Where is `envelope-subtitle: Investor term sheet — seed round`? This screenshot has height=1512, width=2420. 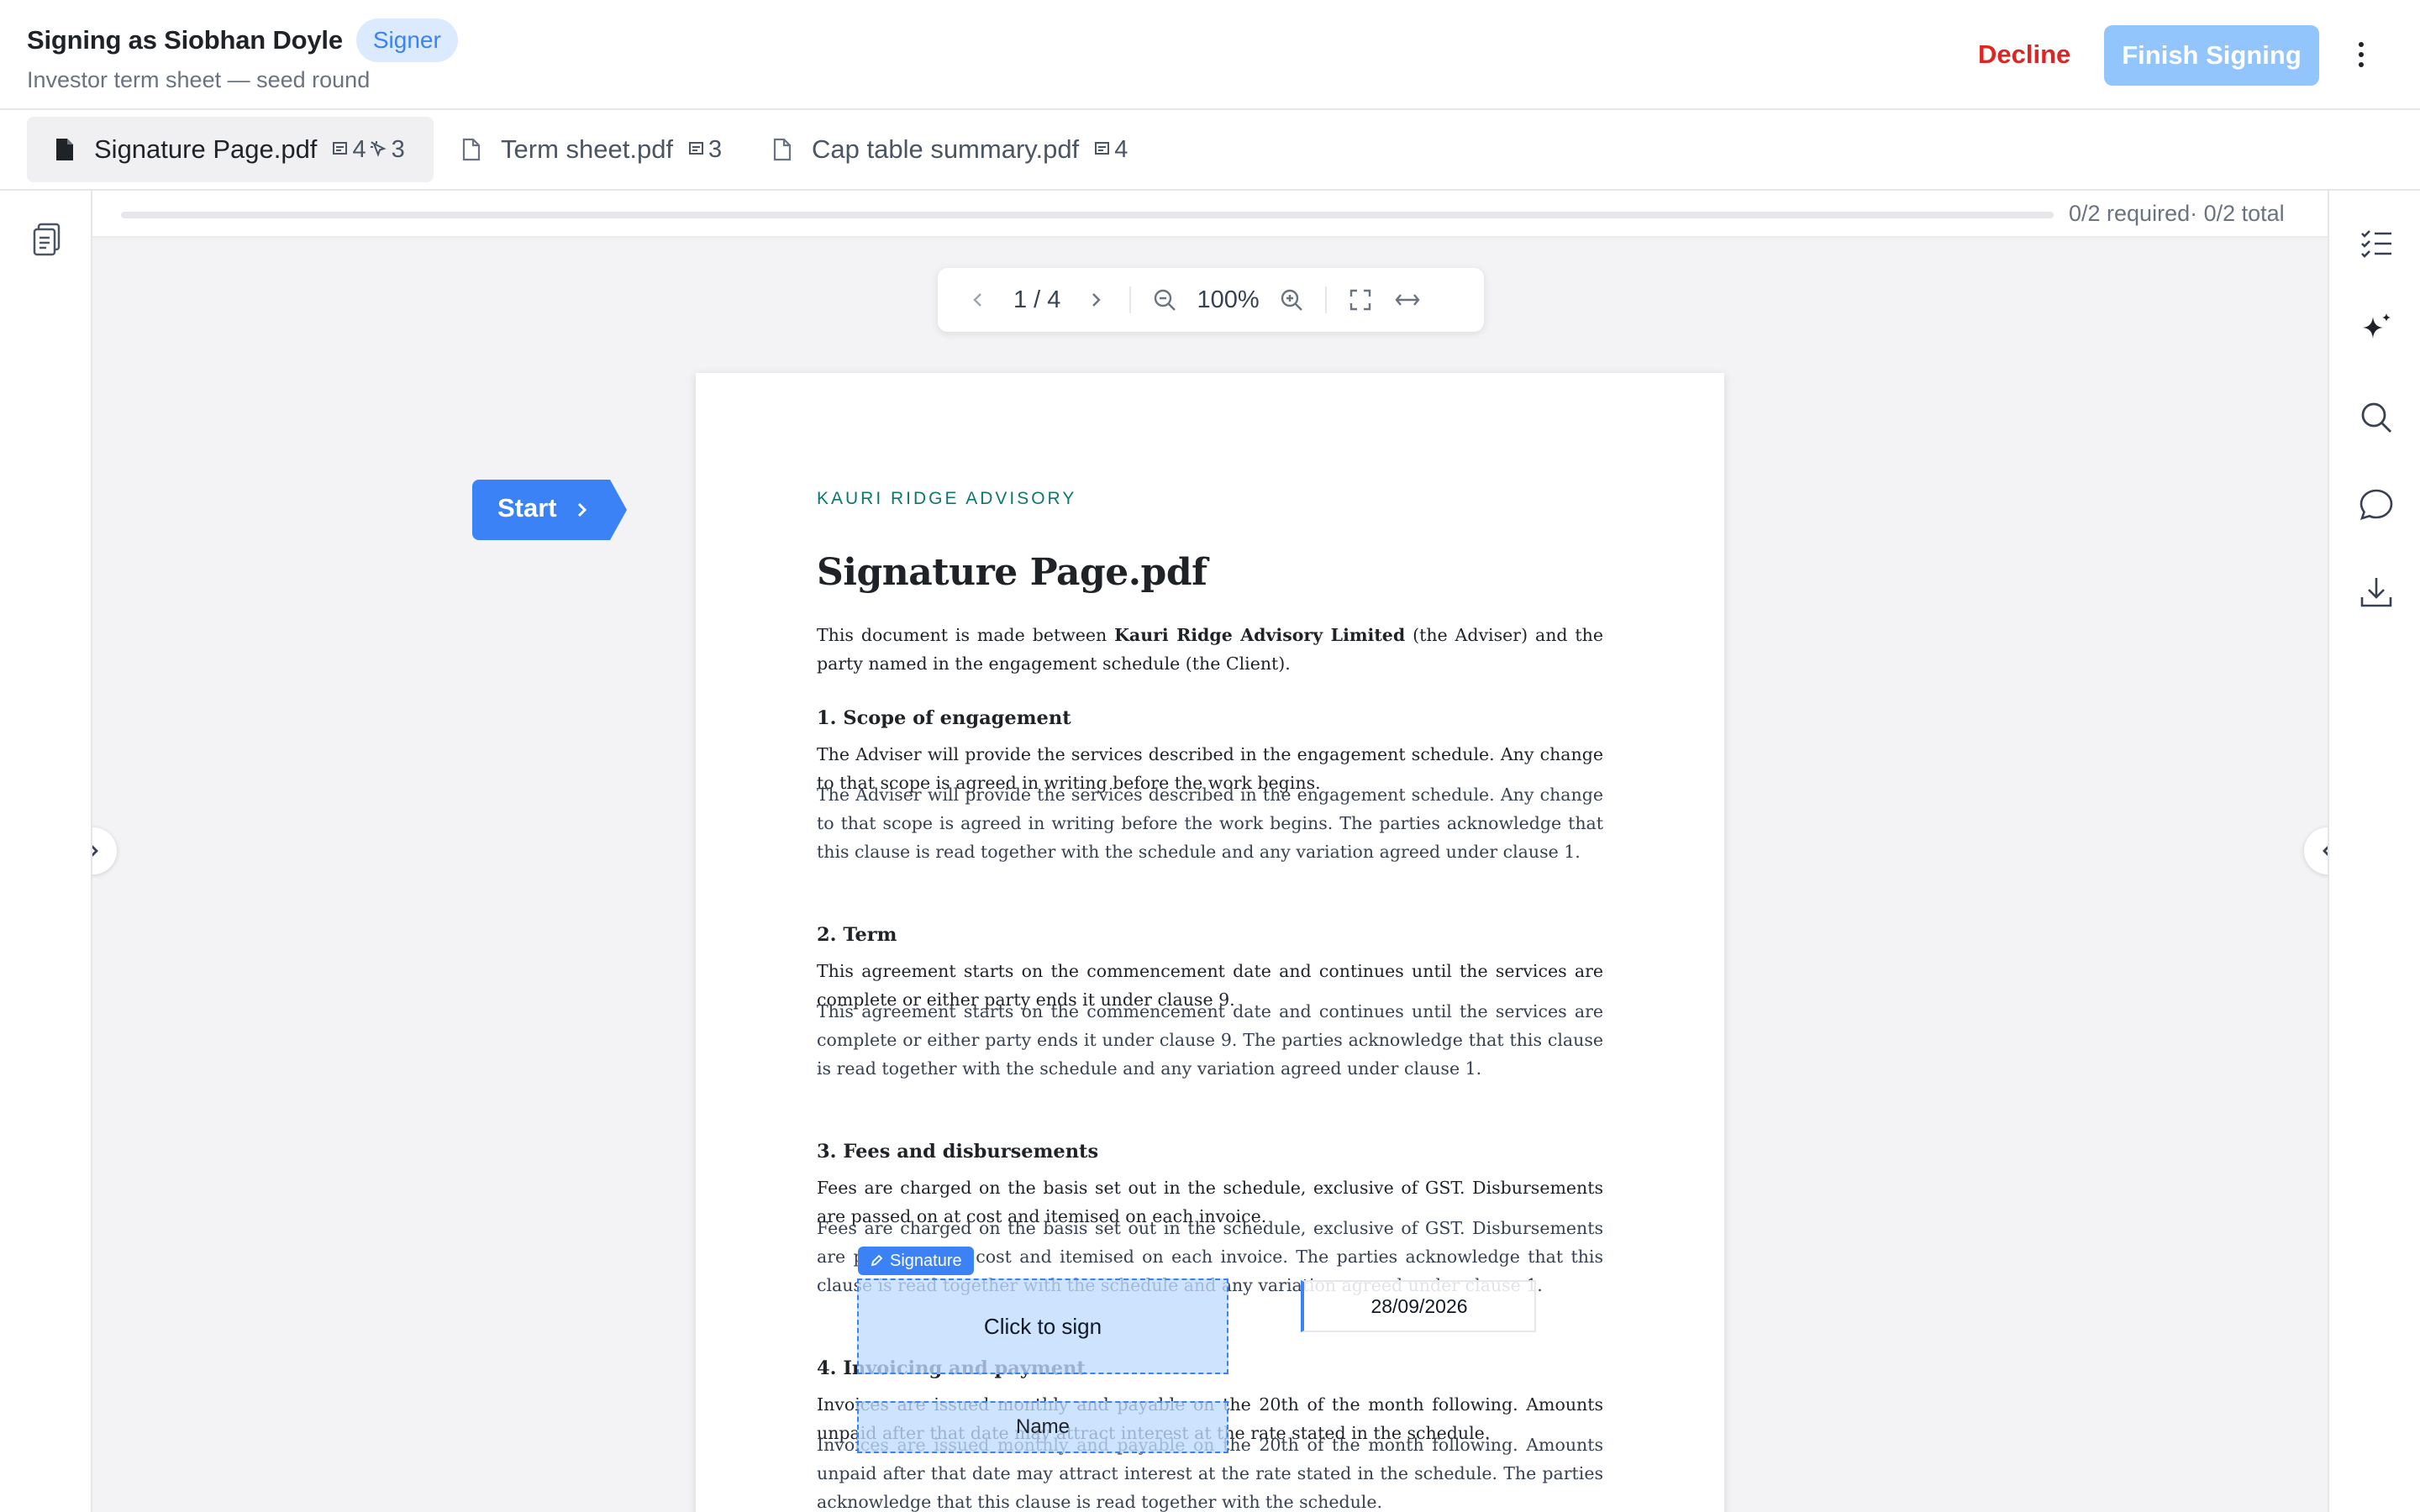 envelope-subtitle: Investor term sheet — seed round is located at coordinates (199, 79).